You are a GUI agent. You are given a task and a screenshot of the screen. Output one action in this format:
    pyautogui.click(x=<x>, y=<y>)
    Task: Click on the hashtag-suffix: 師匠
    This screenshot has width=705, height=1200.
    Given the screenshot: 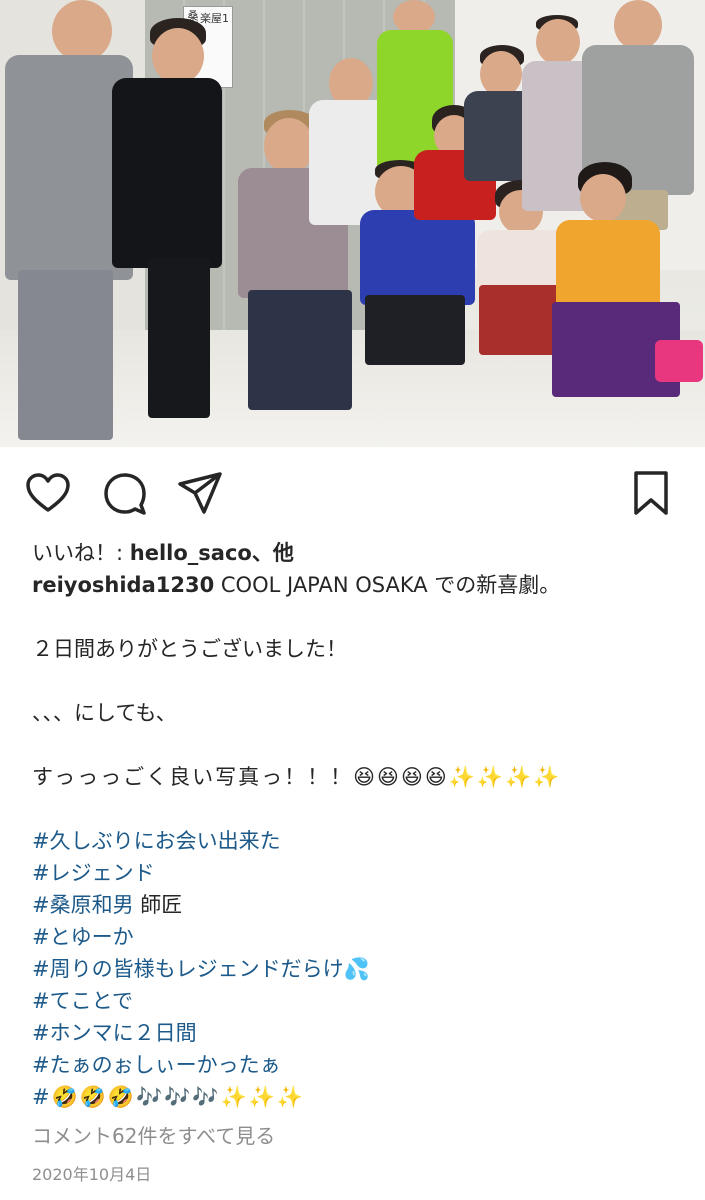 What is the action you would take?
    pyautogui.click(x=158, y=905)
    